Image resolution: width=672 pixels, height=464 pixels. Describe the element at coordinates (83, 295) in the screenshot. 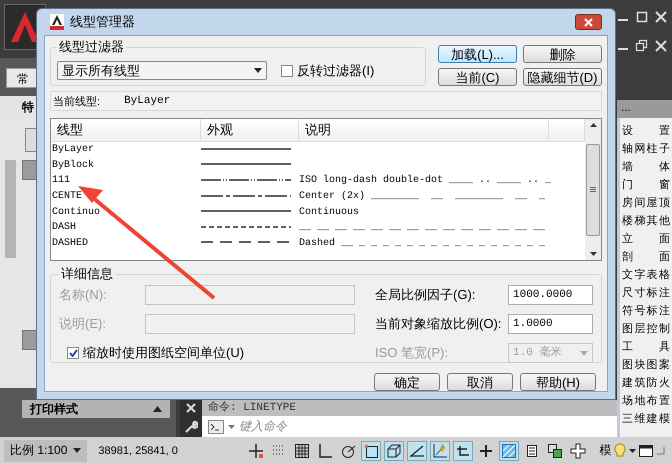

I see `field-label: 名称(N):` at that location.